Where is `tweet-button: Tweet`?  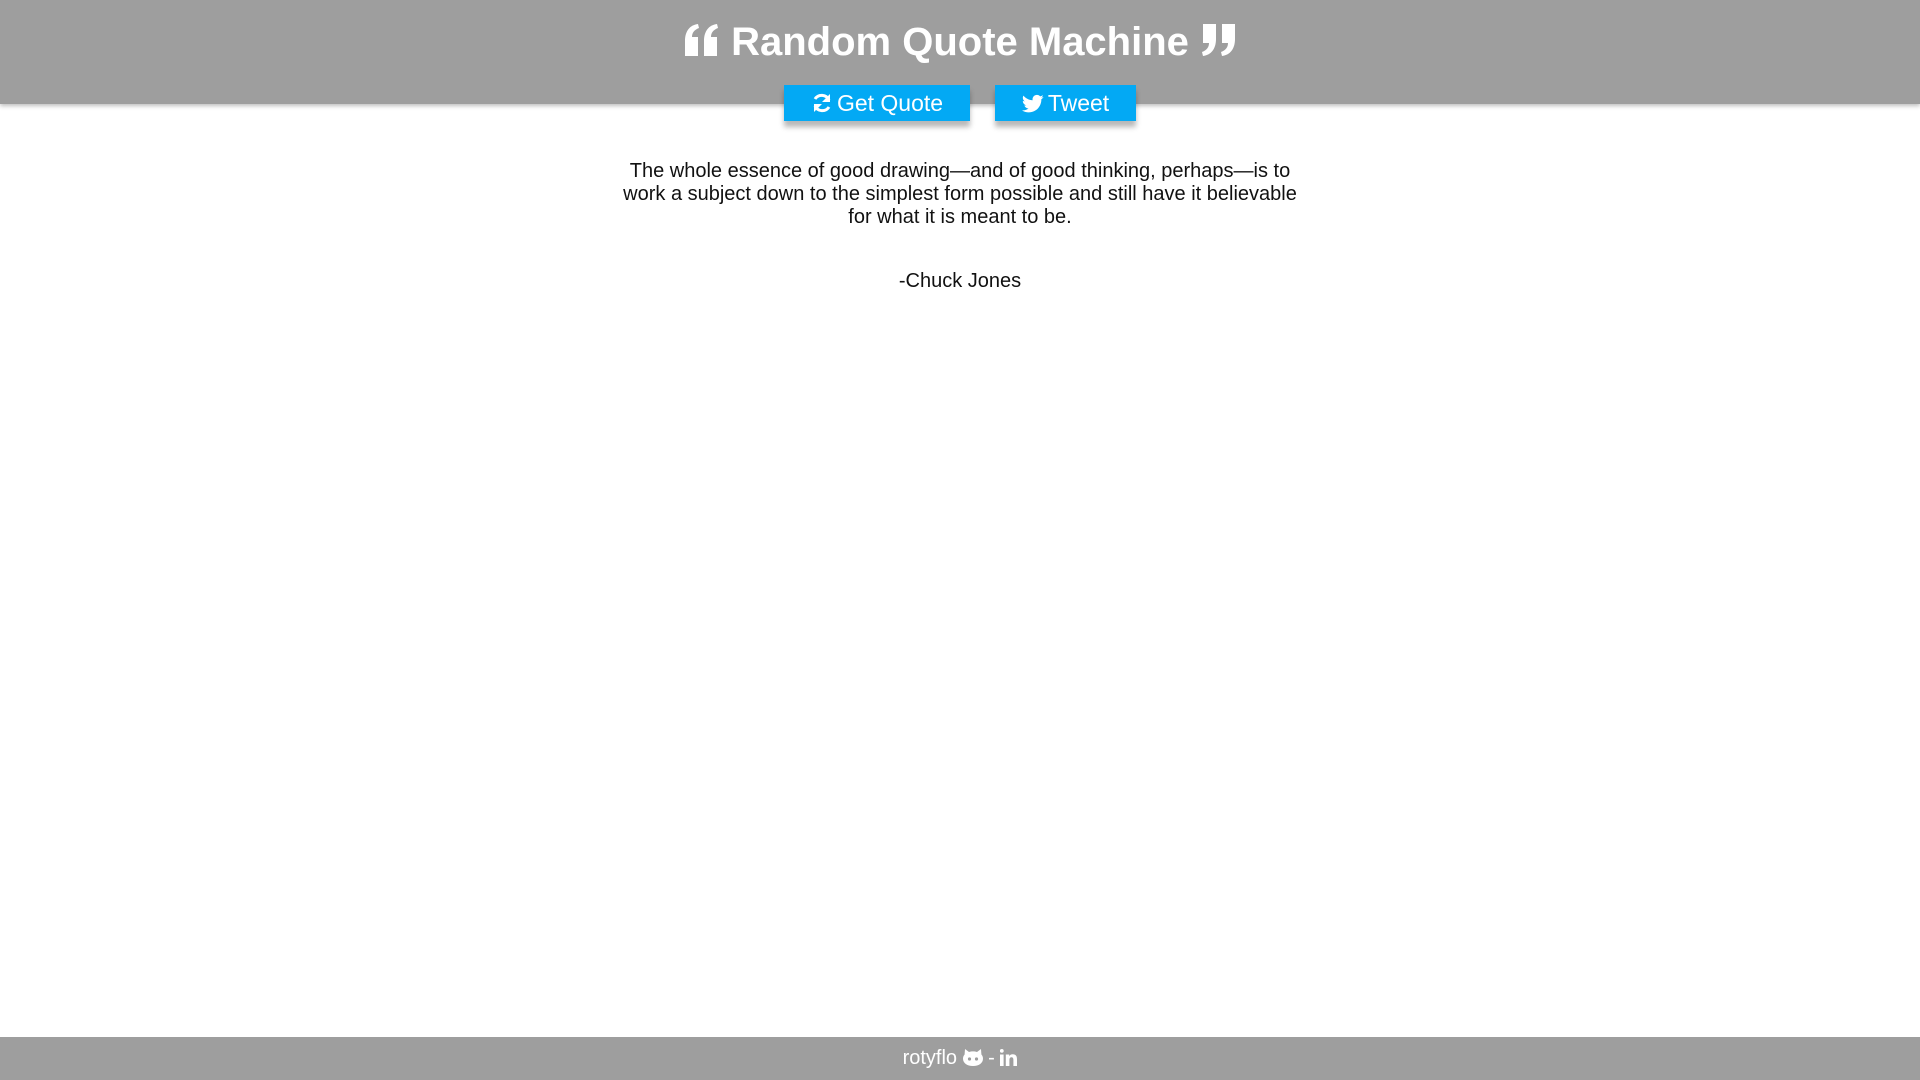
tweet-button: Tweet is located at coordinates (1065, 103).